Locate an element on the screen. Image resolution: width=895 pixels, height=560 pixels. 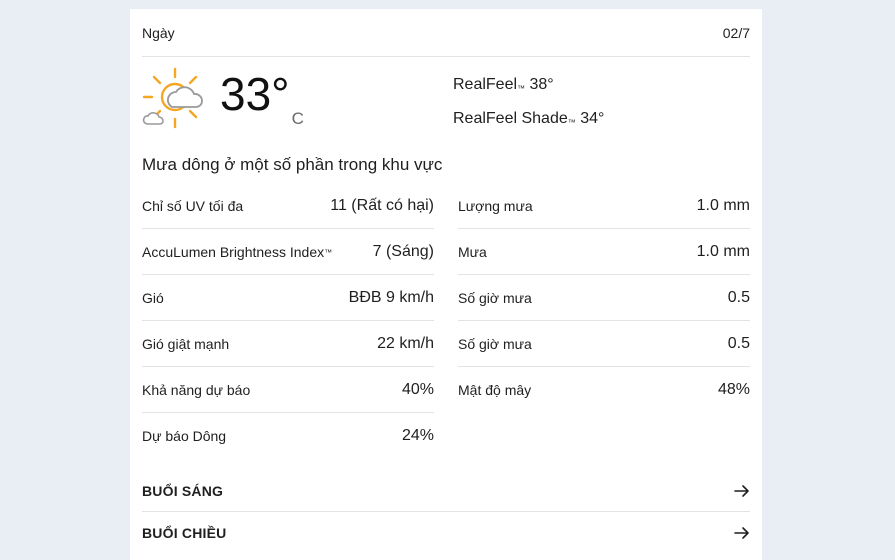
detail-row-uv: Chỉ số UV tối đa 11 (Rất có hại) is located at coordinates (288, 206).